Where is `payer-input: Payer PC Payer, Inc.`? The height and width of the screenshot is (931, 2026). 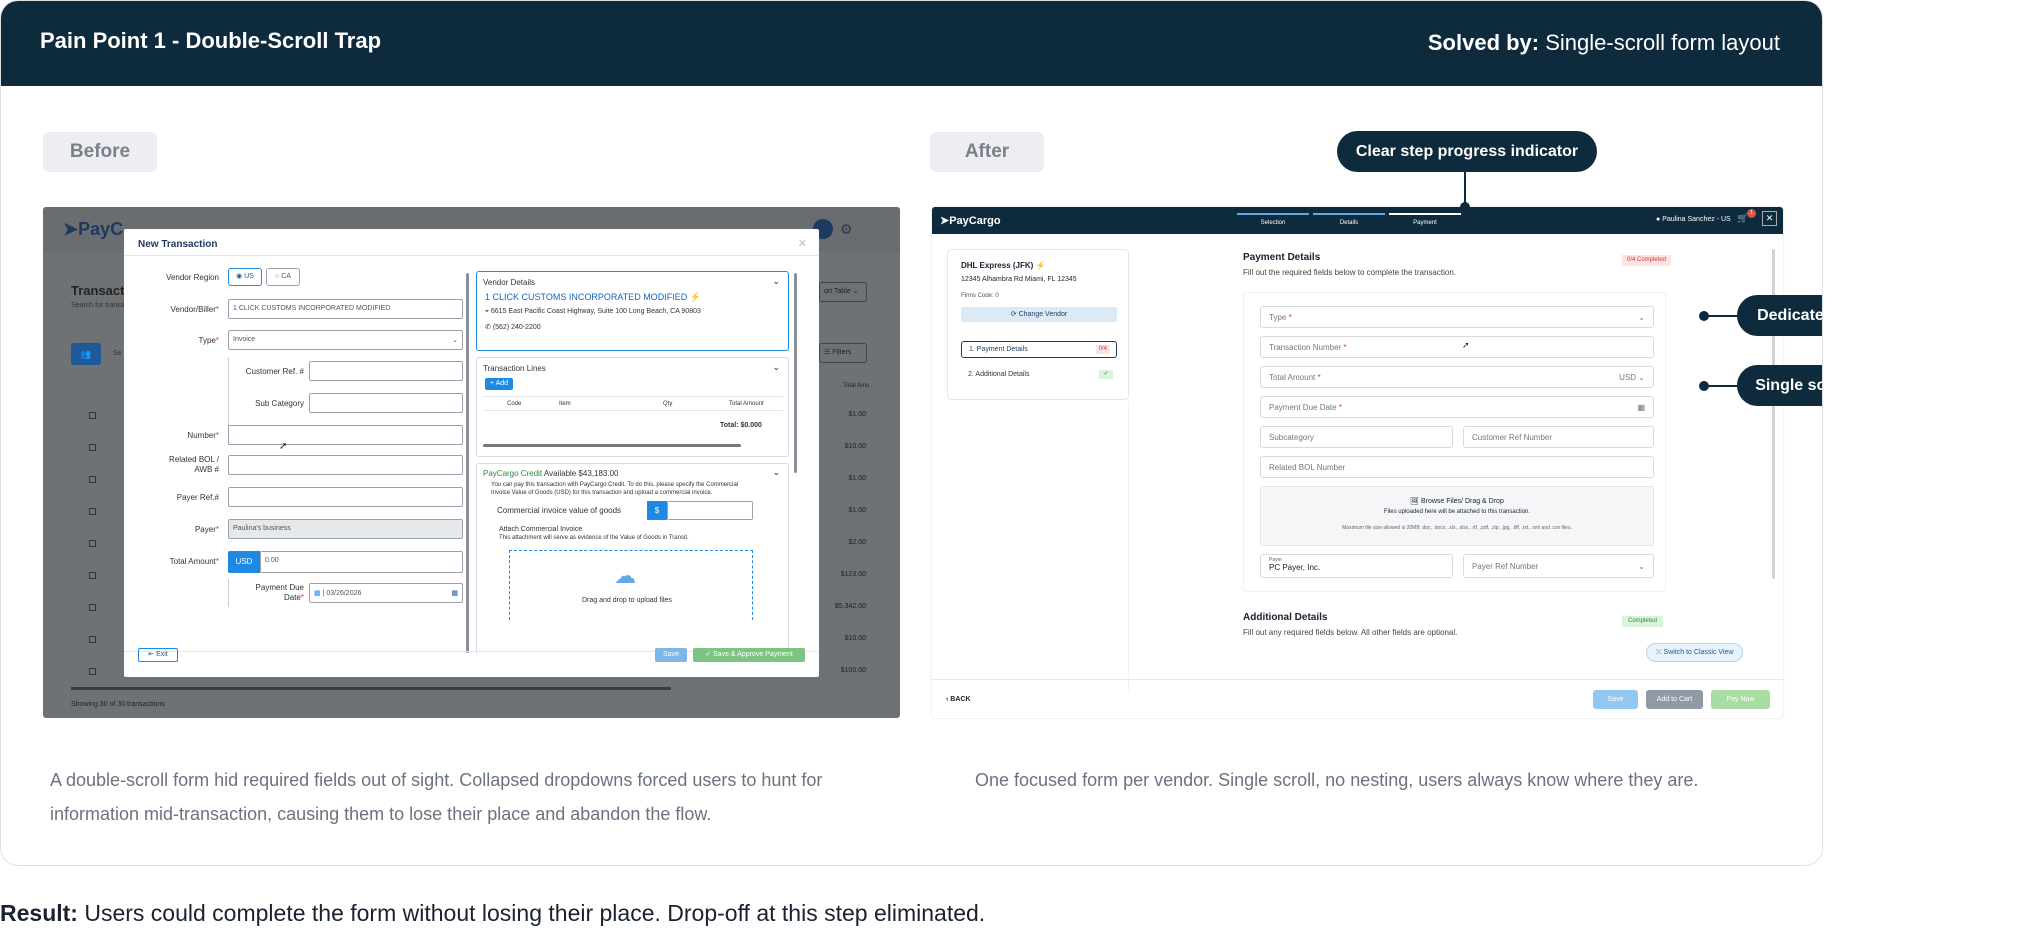 payer-input: Payer PC Payer, Inc. is located at coordinates (1356, 566).